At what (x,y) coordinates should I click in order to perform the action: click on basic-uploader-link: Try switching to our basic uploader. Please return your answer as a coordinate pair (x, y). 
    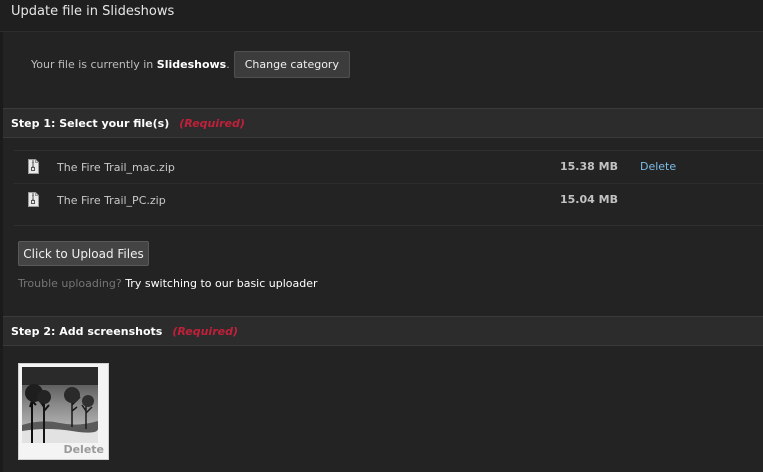
    Looking at the image, I should click on (221, 283).